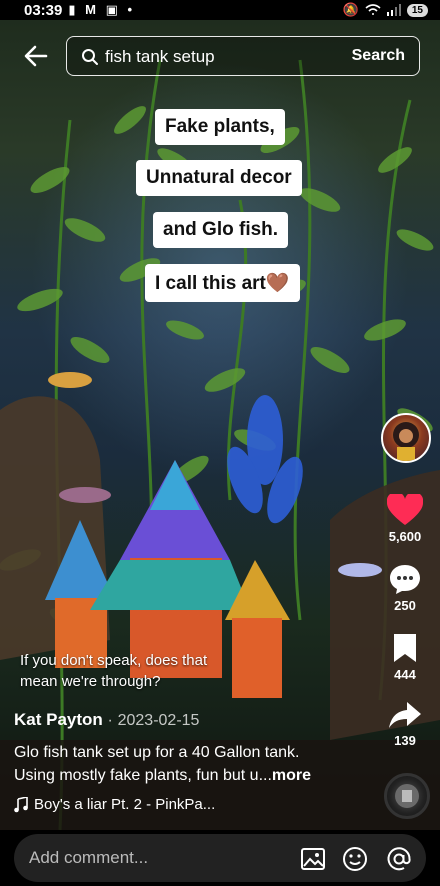  I want to click on comment-bubble-icon, so click(405, 579).